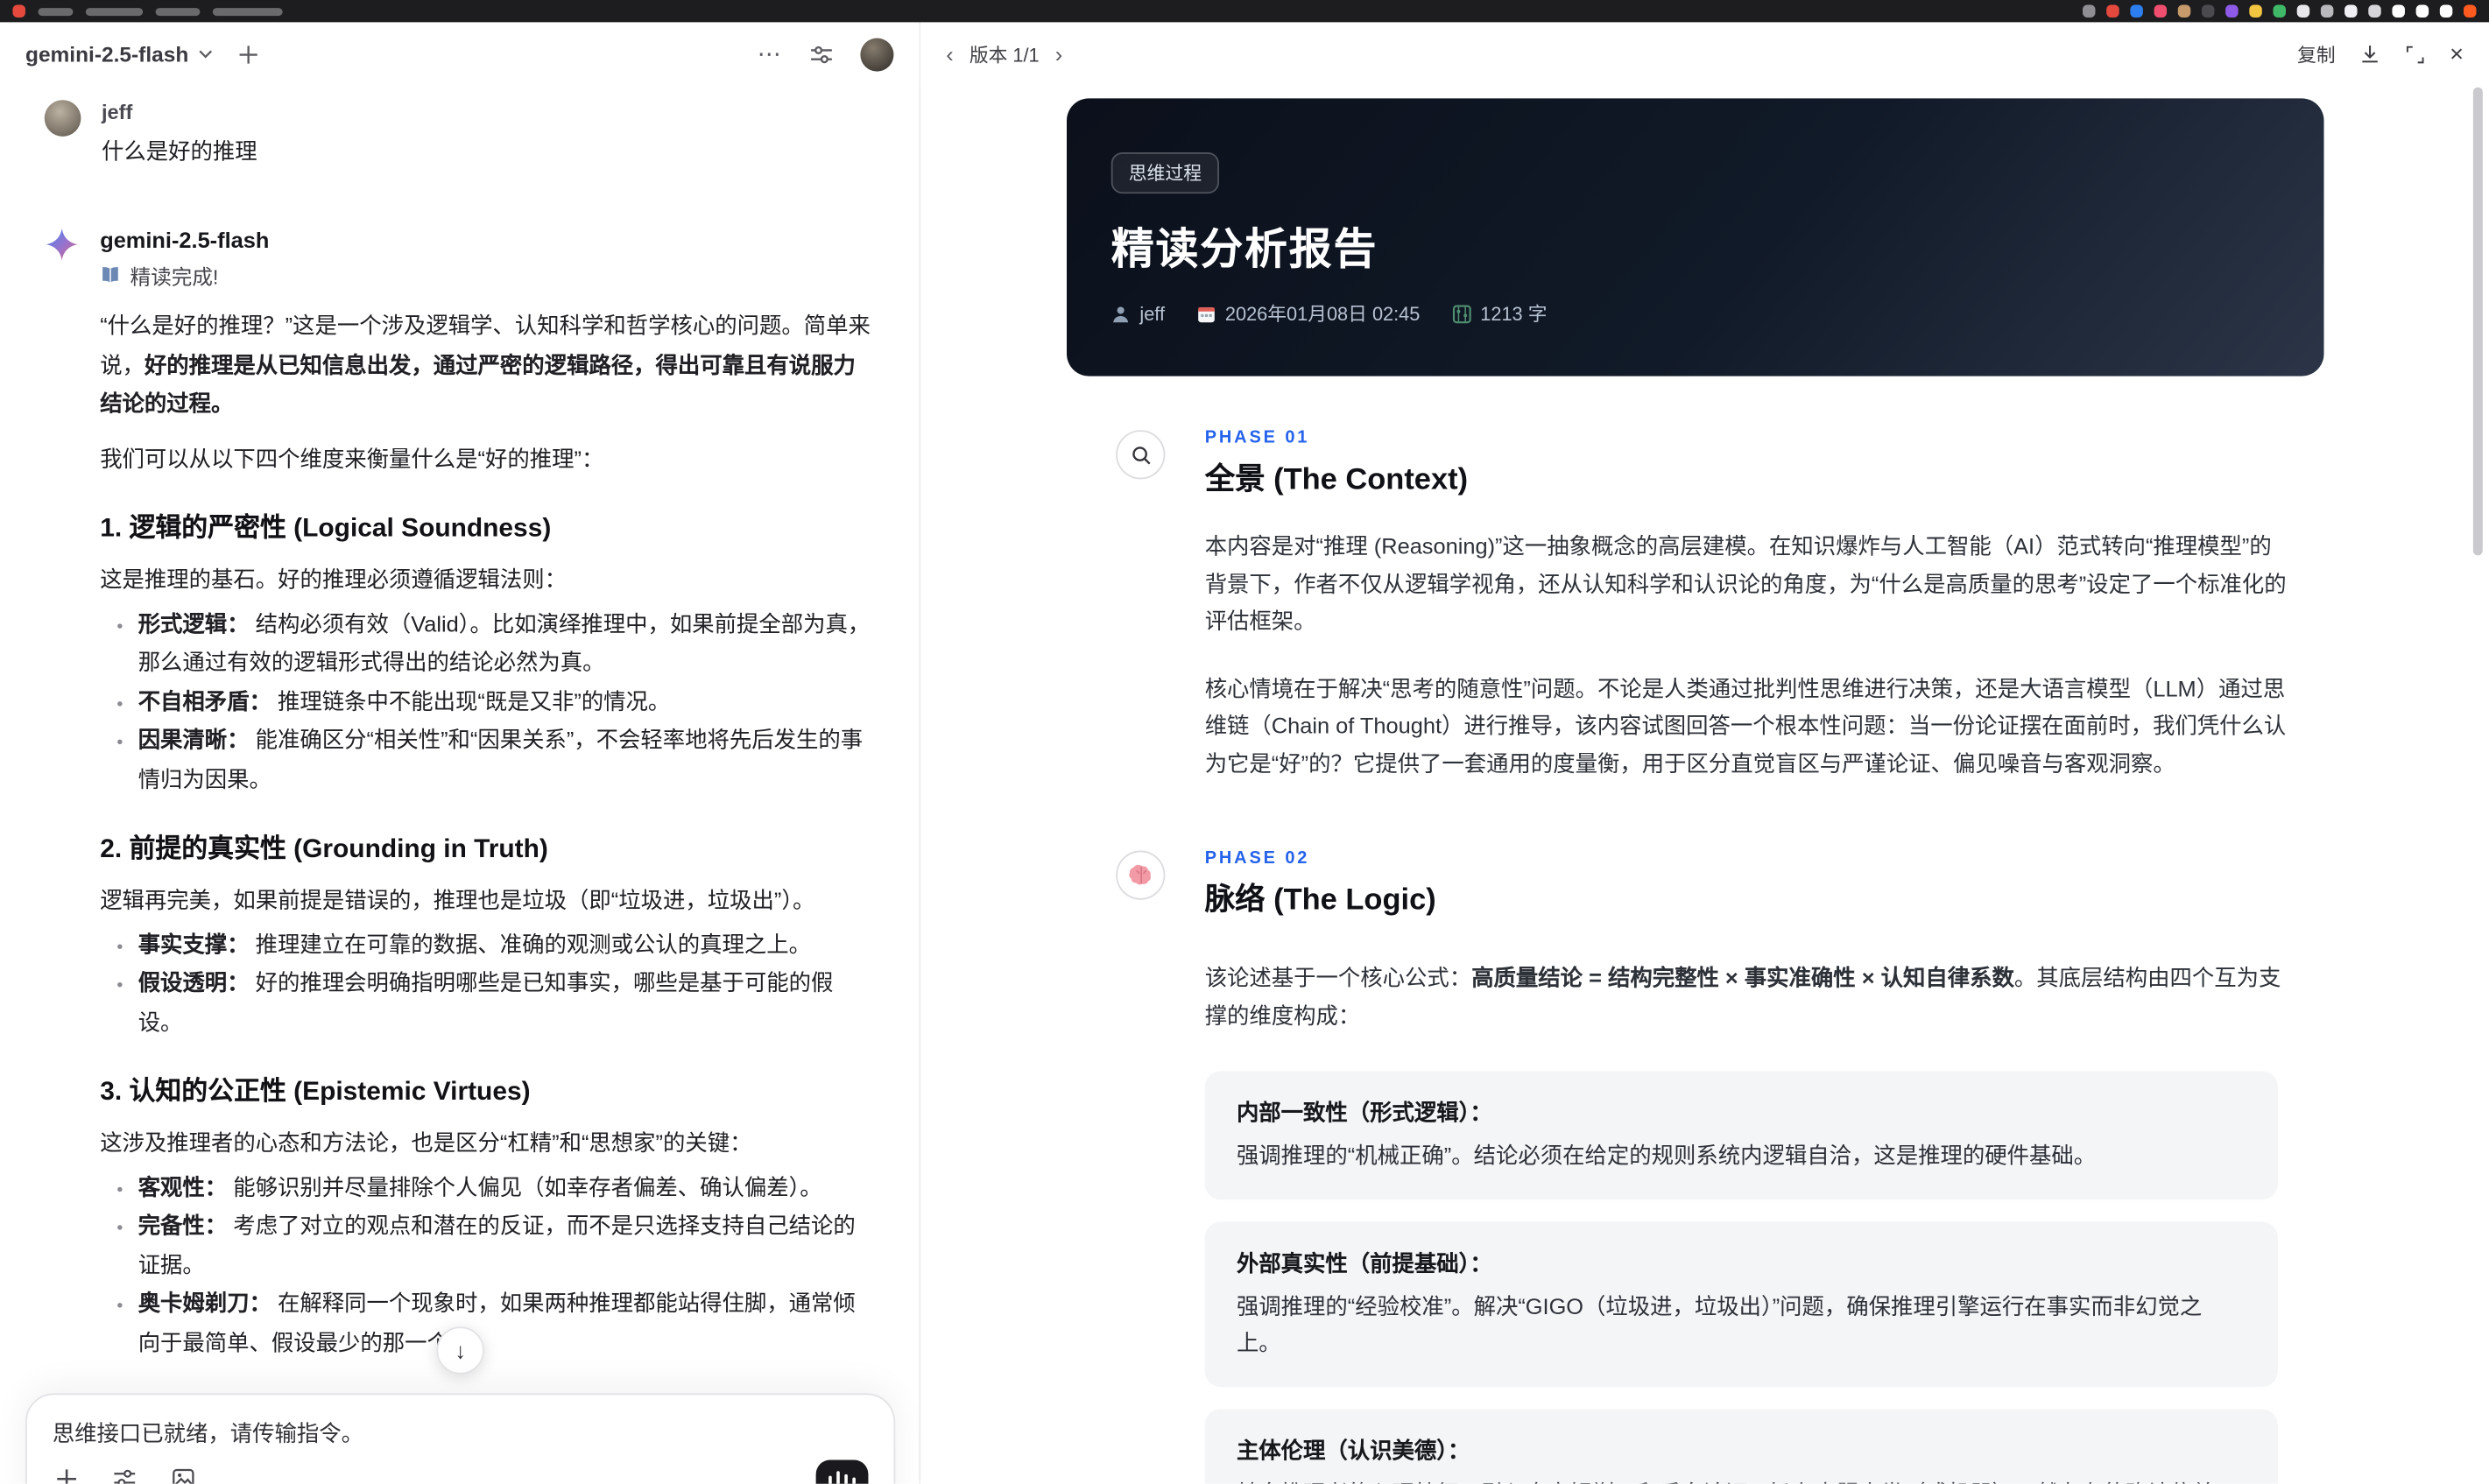  Describe the element at coordinates (1364, 1113) in the screenshot. I see `card-title: 内部一致性（形式逻辑）：` at that location.